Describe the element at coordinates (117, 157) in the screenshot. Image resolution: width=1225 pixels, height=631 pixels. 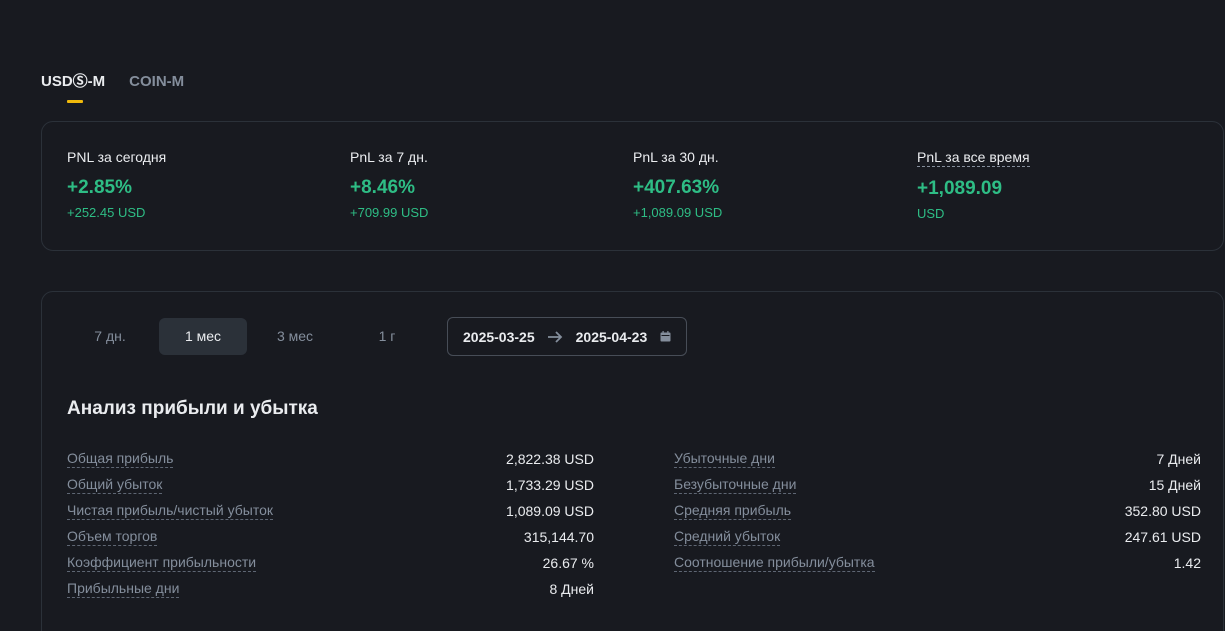
I see `pnl-today-label: PNL за сегодня` at that location.